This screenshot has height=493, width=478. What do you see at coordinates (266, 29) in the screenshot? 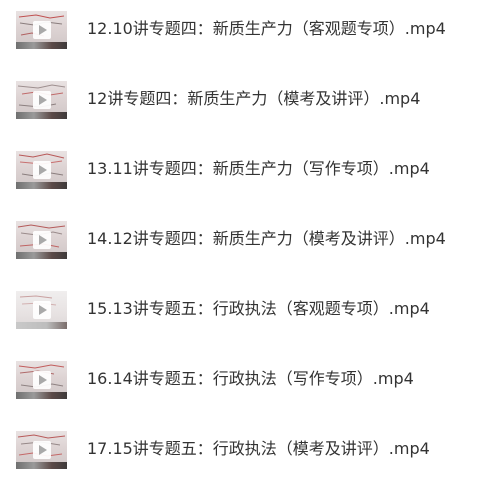
I see `file-name: 12.10讲专题四：新质生产力（客观题专项）.mp4` at bounding box center [266, 29].